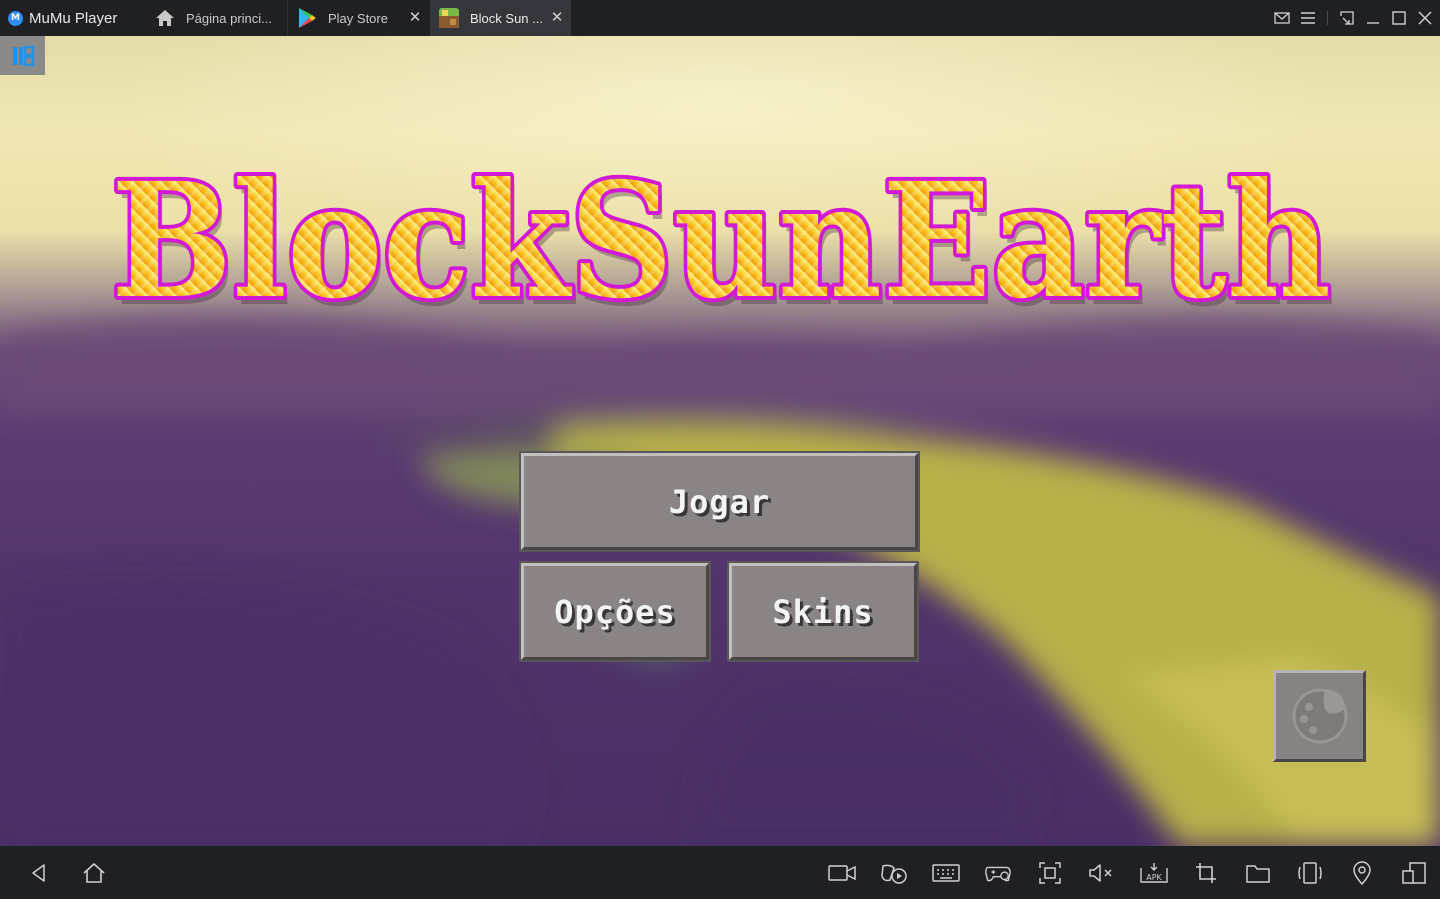 The height and width of the screenshot is (899, 1440). I want to click on video-record-icon, so click(842, 873).